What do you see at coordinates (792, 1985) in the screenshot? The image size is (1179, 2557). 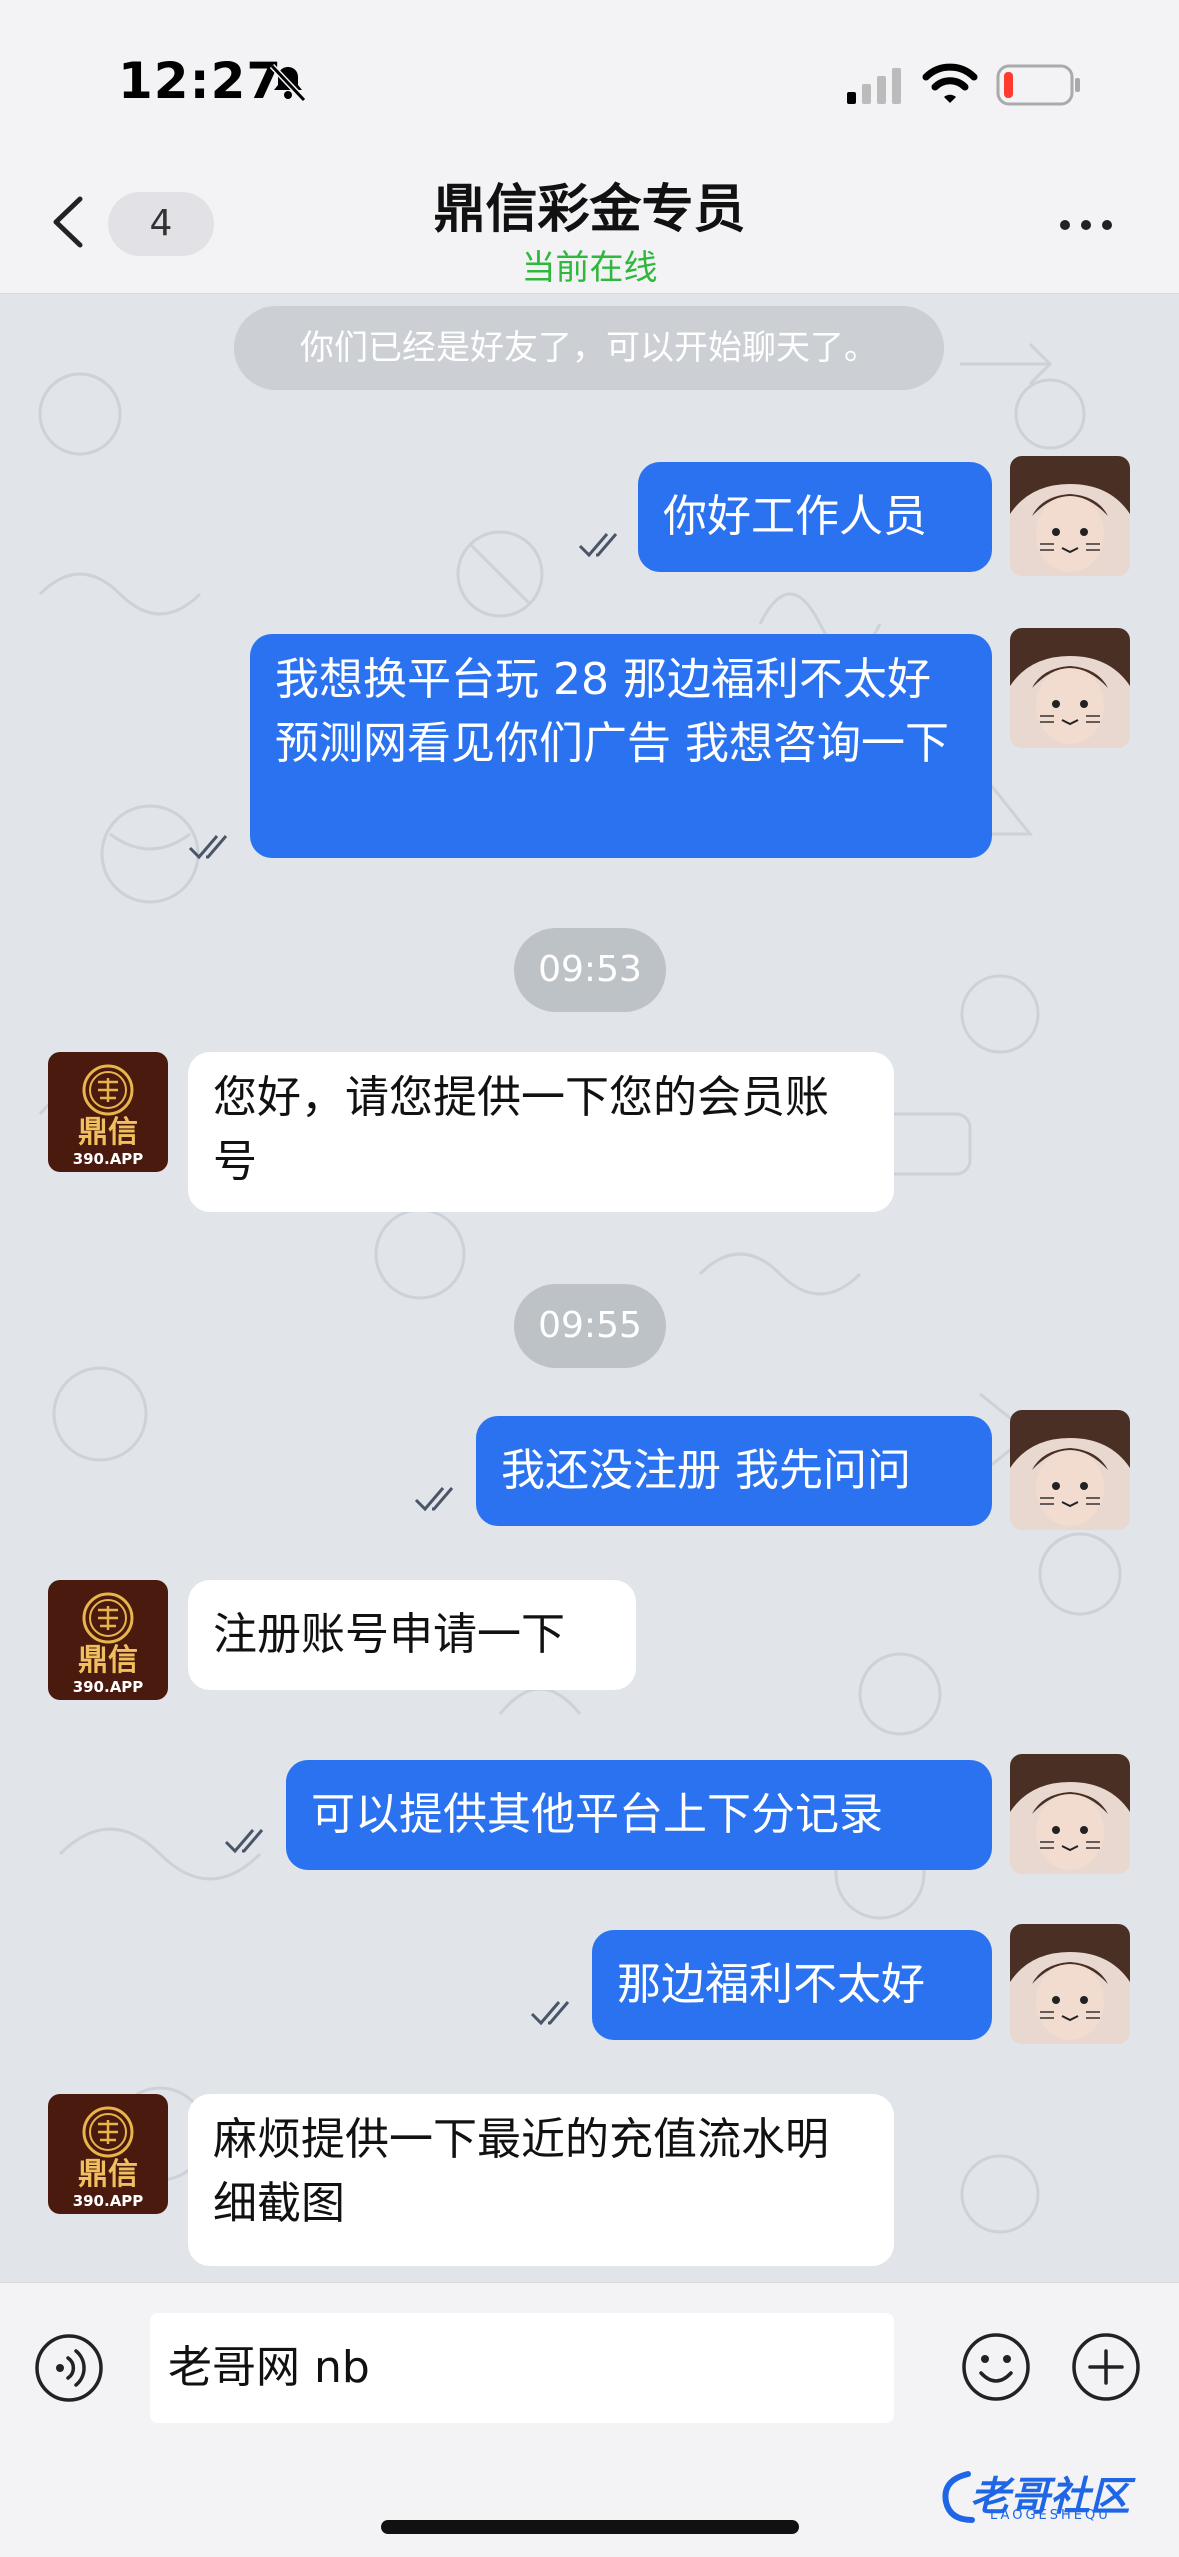 I see `message-bubble-outgoing: 那边福利不太好` at bounding box center [792, 1985].